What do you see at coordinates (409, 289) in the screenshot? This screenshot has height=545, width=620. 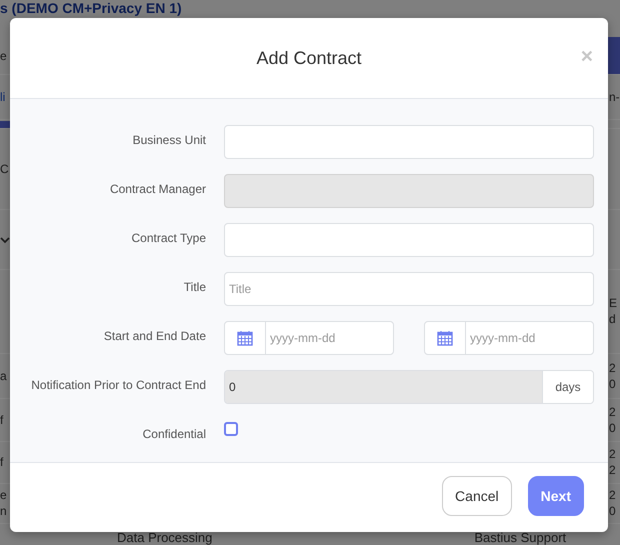 I see `input-field: Title` at bounding box center [409, 289].